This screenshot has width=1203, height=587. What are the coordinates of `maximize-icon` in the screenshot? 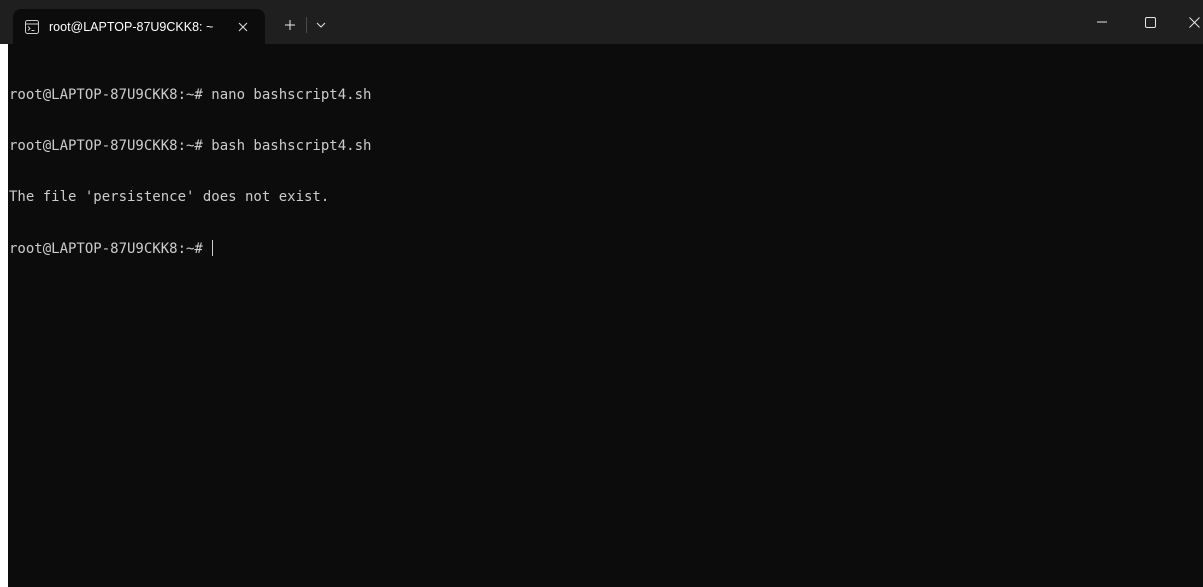 It's located at (1150, 22).